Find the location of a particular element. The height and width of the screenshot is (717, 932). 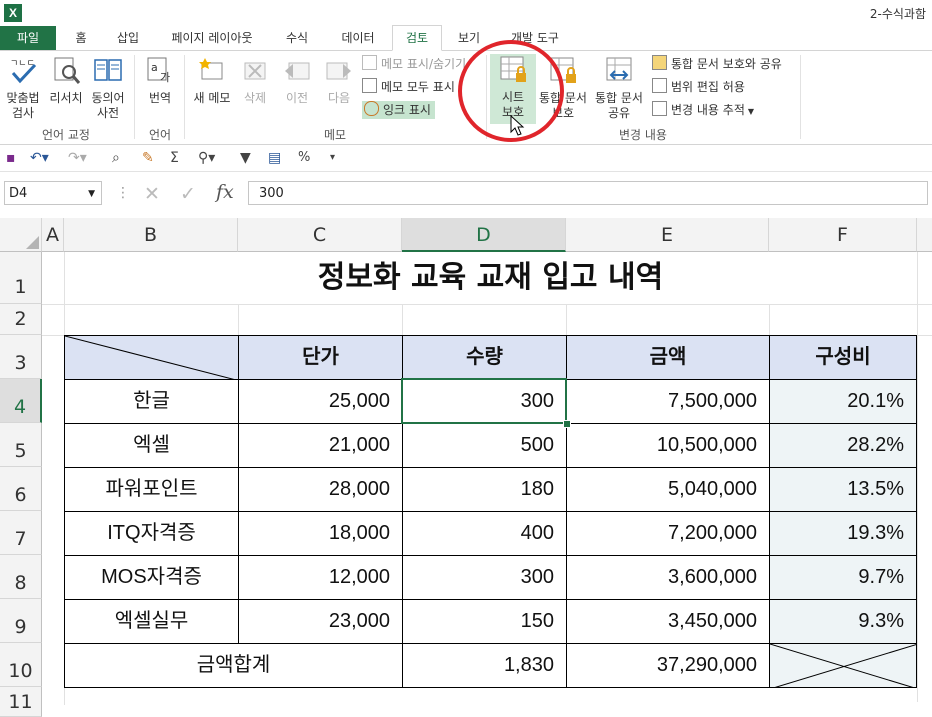

show-hide-comment-button: 메모 표시/숨기기 is located at coordinates (414, 64).